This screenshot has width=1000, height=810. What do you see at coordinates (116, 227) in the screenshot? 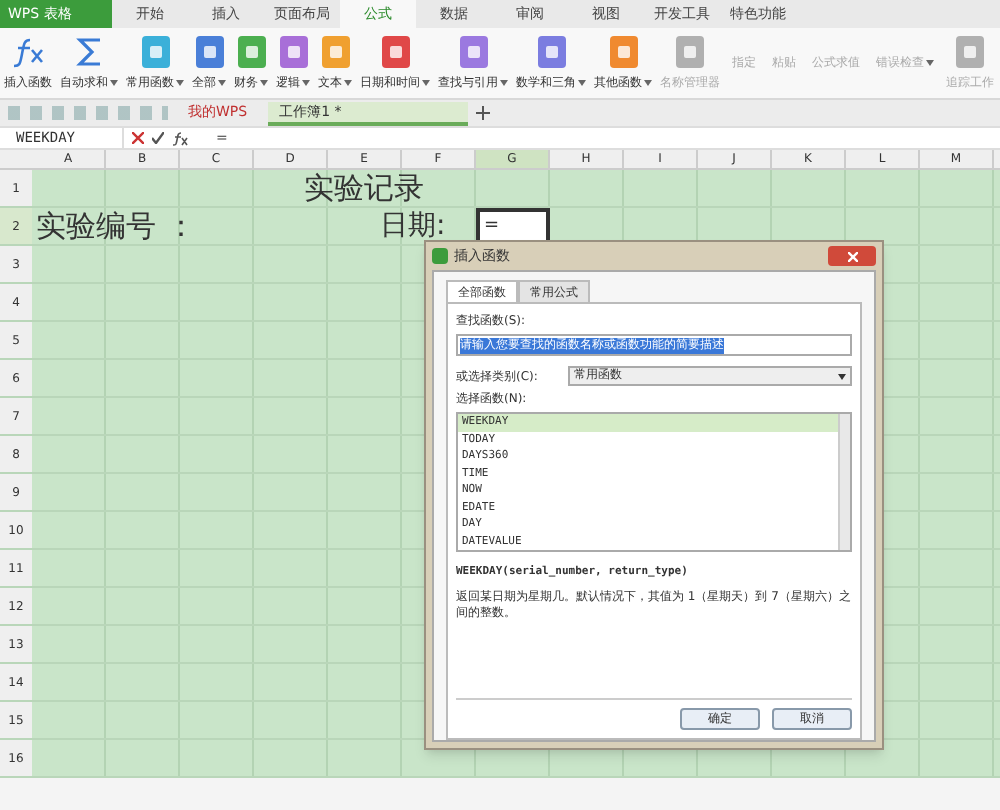
I see `number-label-text: 实验编号 ：` at bounding box center [116, 227].